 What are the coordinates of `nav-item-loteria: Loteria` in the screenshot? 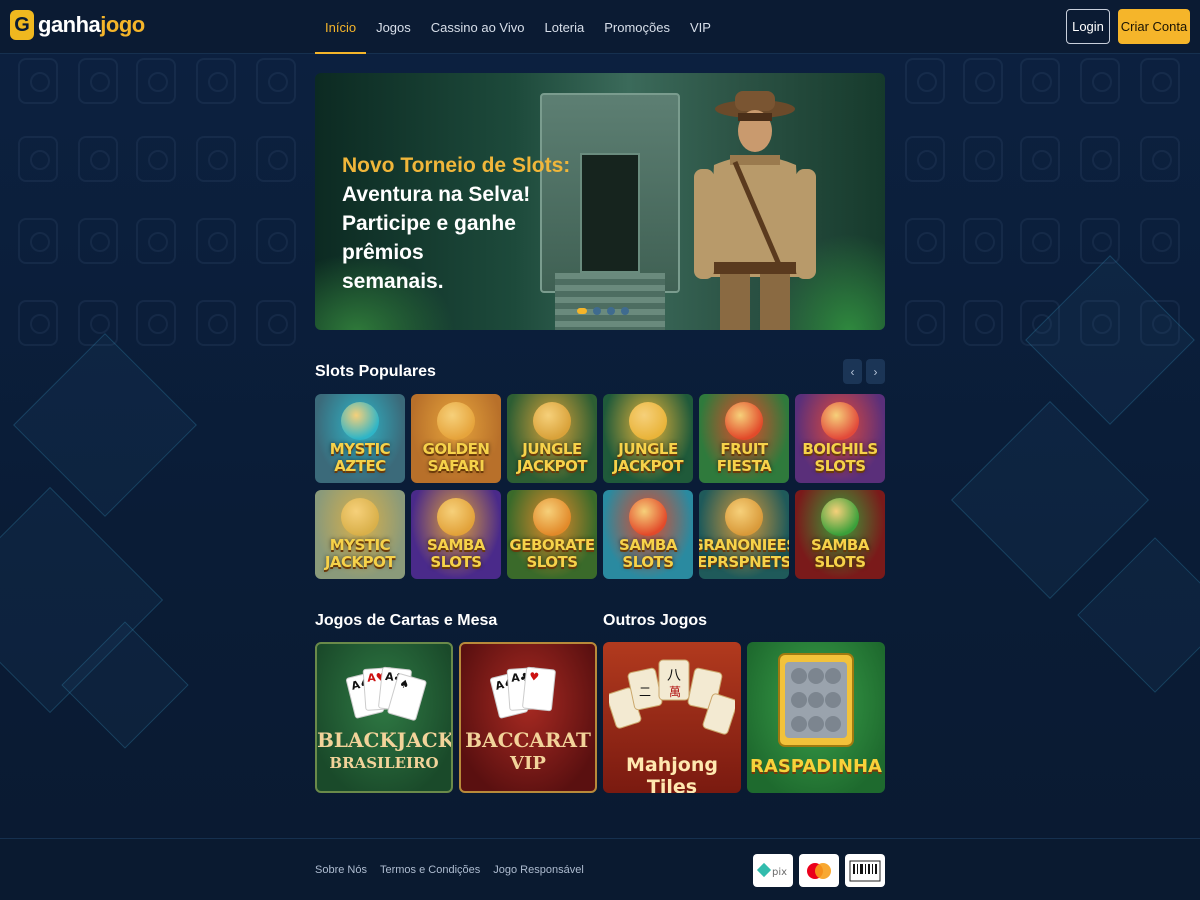 It's located at (565, 27).